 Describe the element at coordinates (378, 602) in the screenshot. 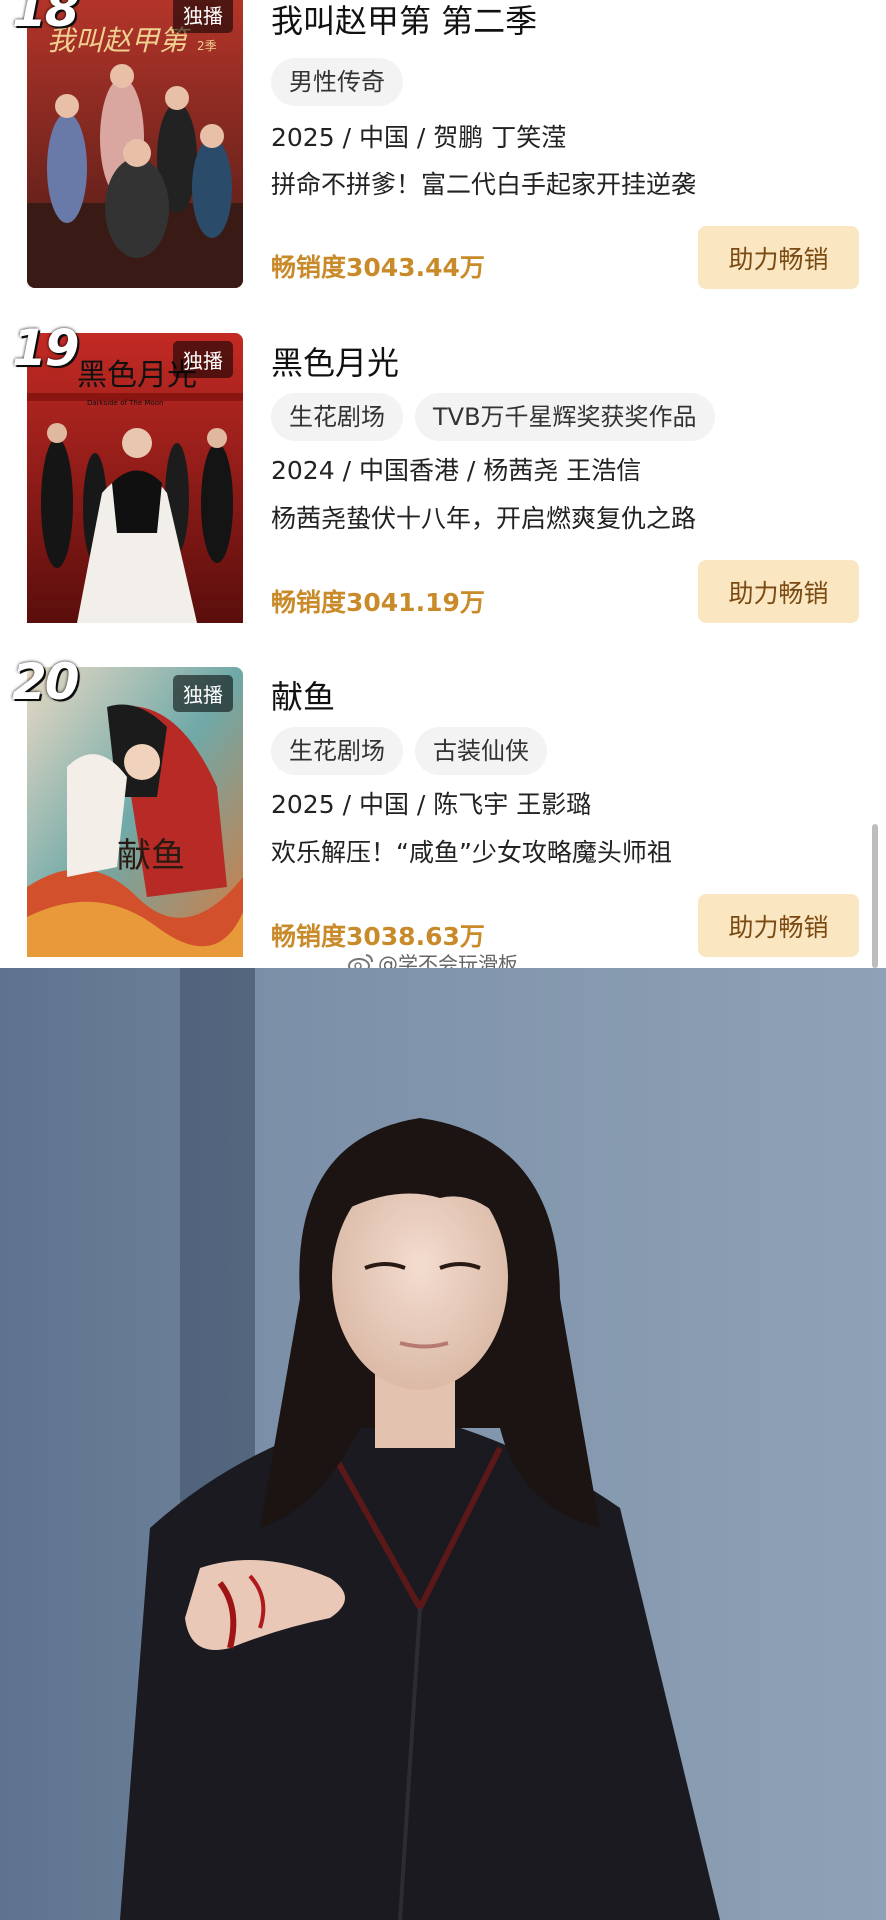

I see `sales-score: 畅销度3041.19万` at that location.